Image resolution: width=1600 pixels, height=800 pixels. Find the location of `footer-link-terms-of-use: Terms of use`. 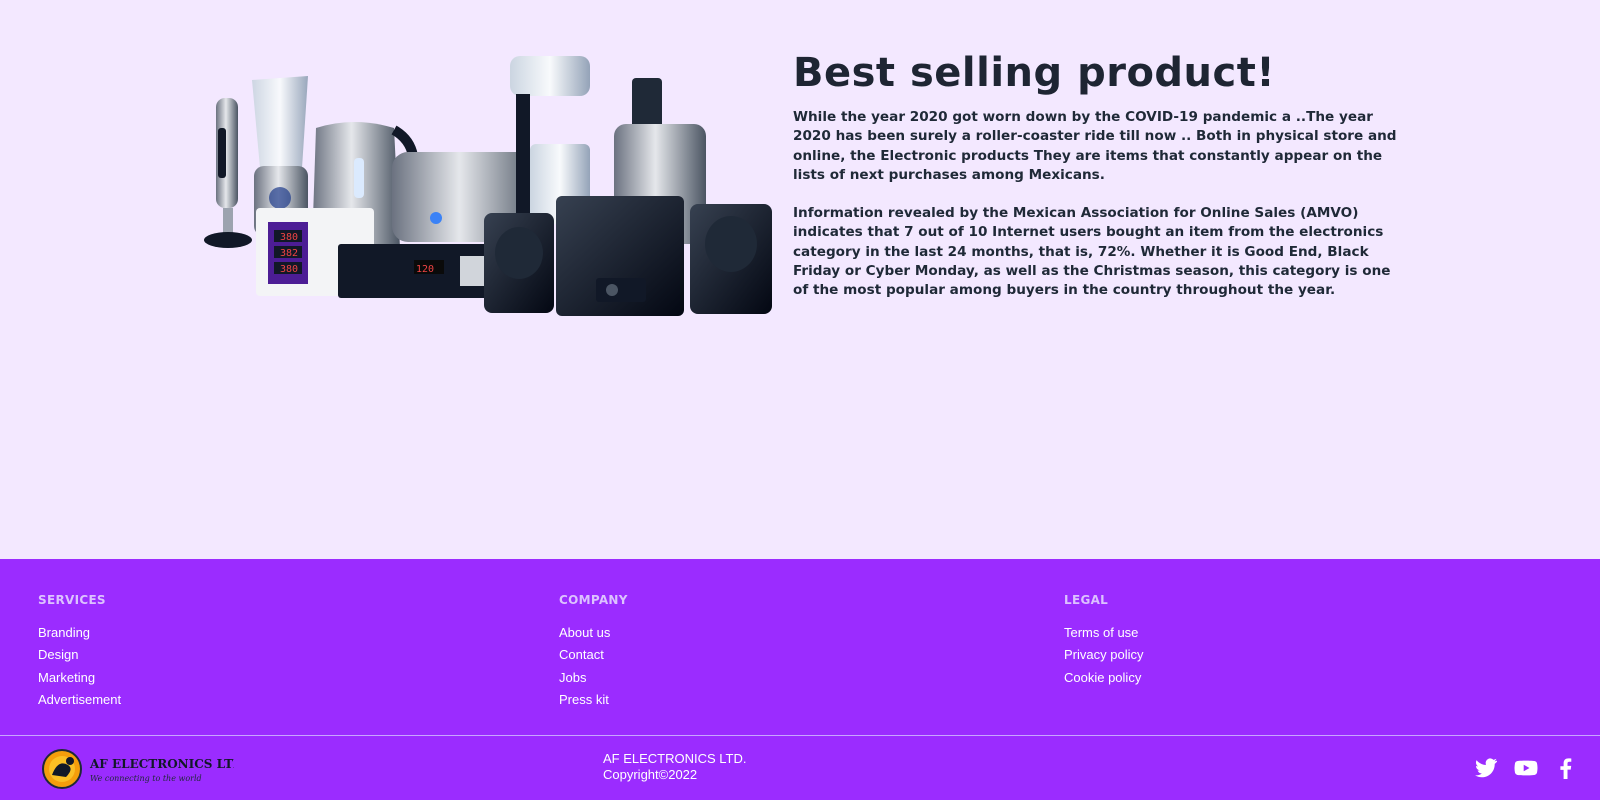

footer-link-terms-of-use: Terms of use is located at coordinates (1103, 633).